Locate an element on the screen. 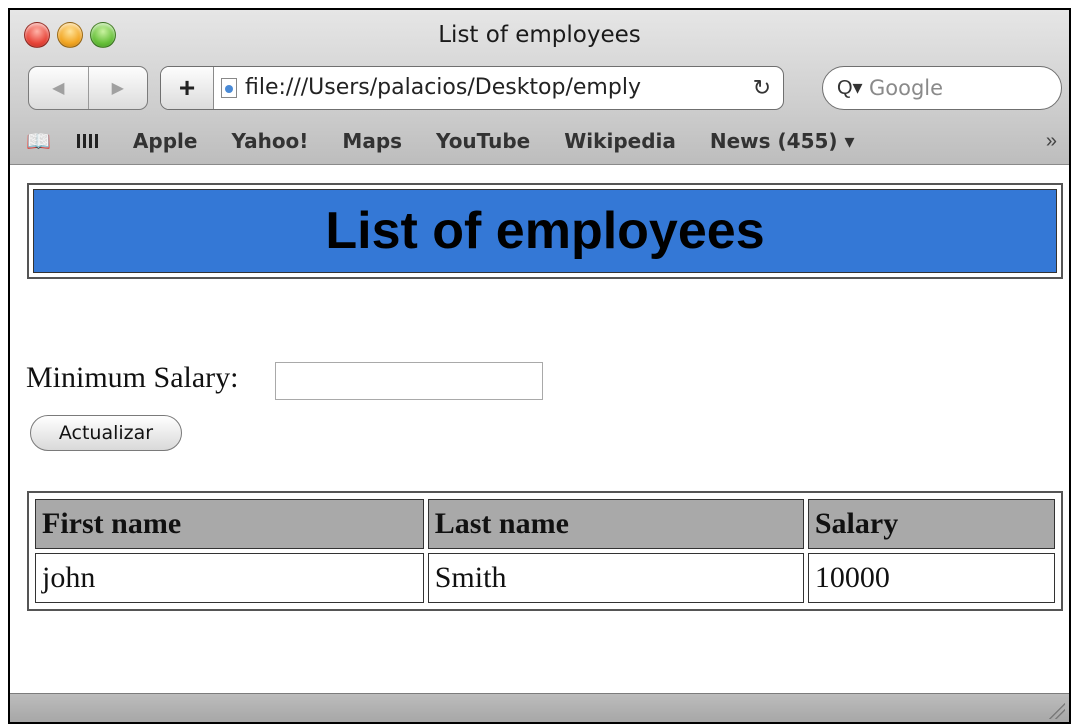 Image resolution: width=1073 pixels, height=726 pixels. update-button: Actualizar is located at coordinates (106, 433).